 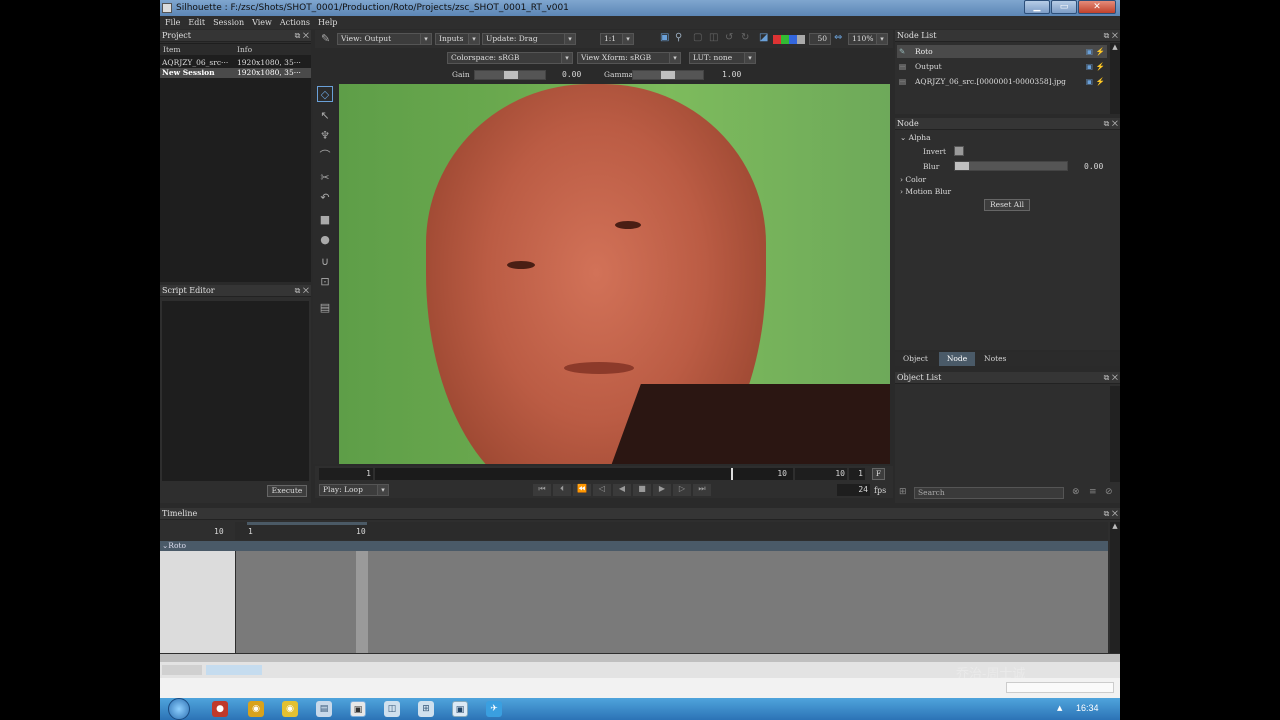 I want to click on inputs-dropdown: Inputs ▾, so click(x=457, y=39).